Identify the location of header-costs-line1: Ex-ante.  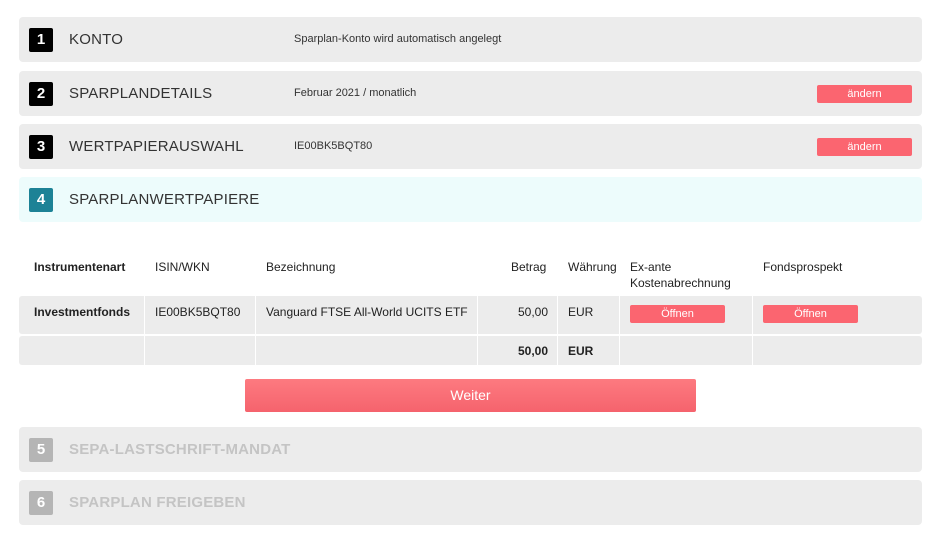
(651, 267).